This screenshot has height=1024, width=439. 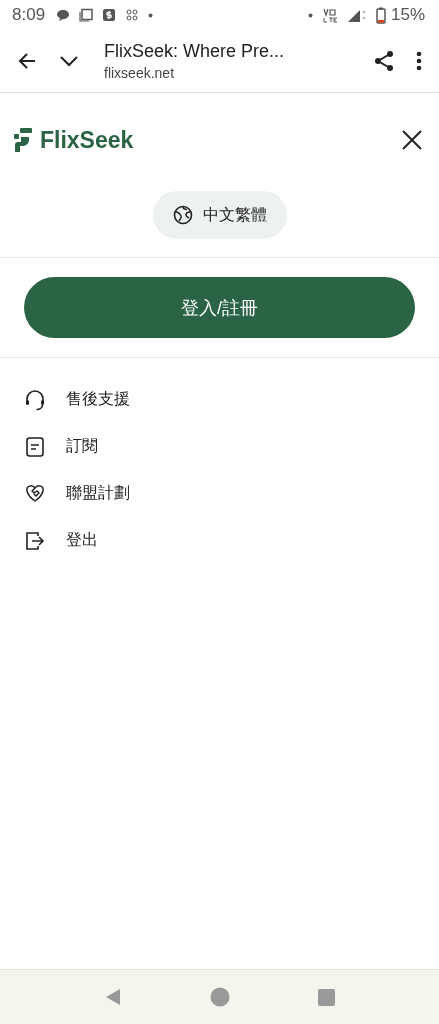 What do you see at coordinates (380, 15) in the screenshot?
I see `battery-icon` at bounding box center [380, 15].